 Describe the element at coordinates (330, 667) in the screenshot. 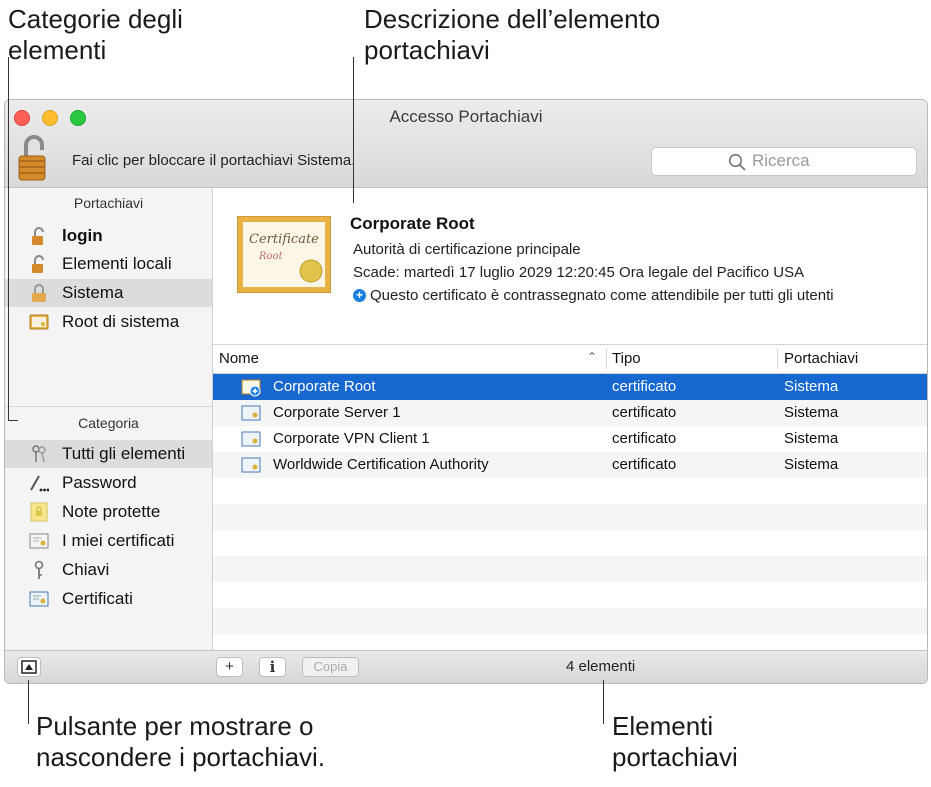

I see `copy-button: Copia` at that location.